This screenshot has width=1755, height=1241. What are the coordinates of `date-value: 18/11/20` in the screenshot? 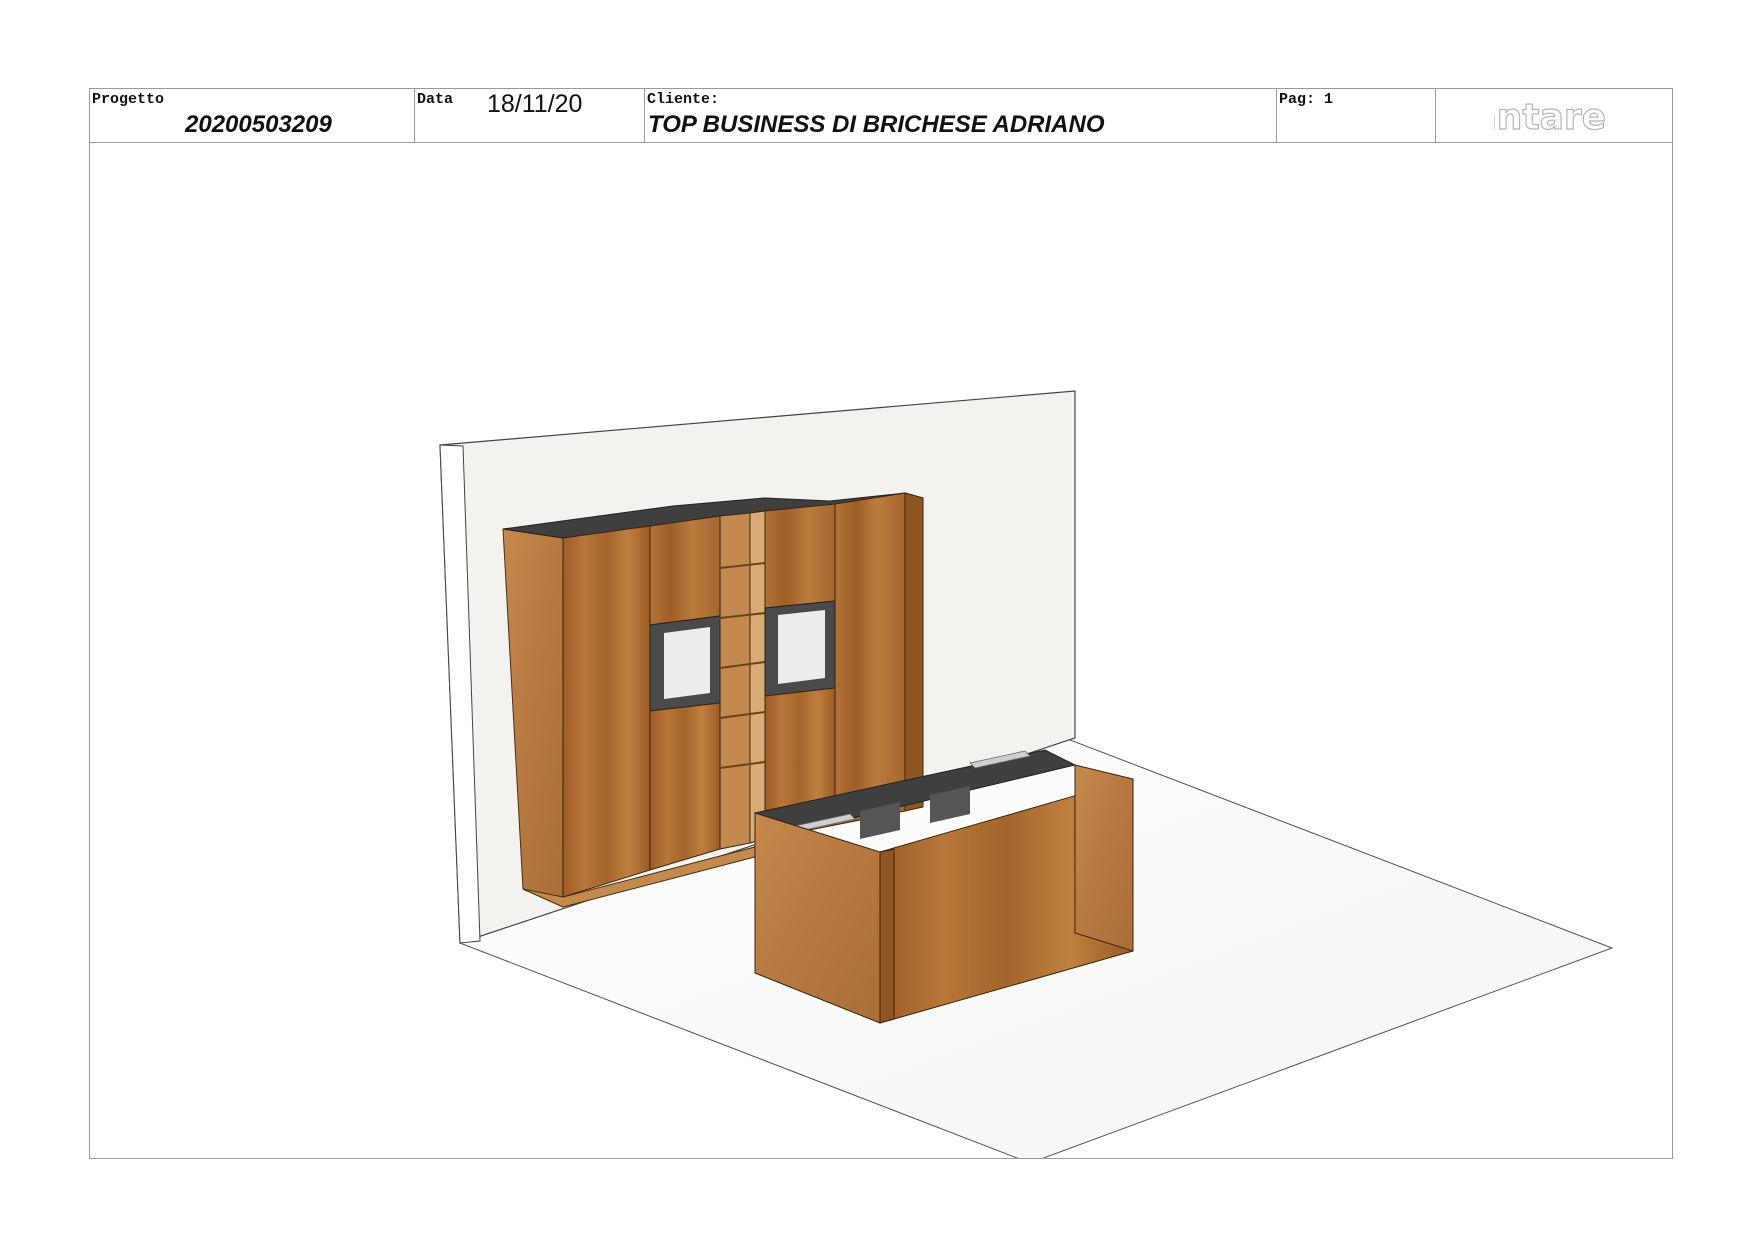 It's located at (535, 104).